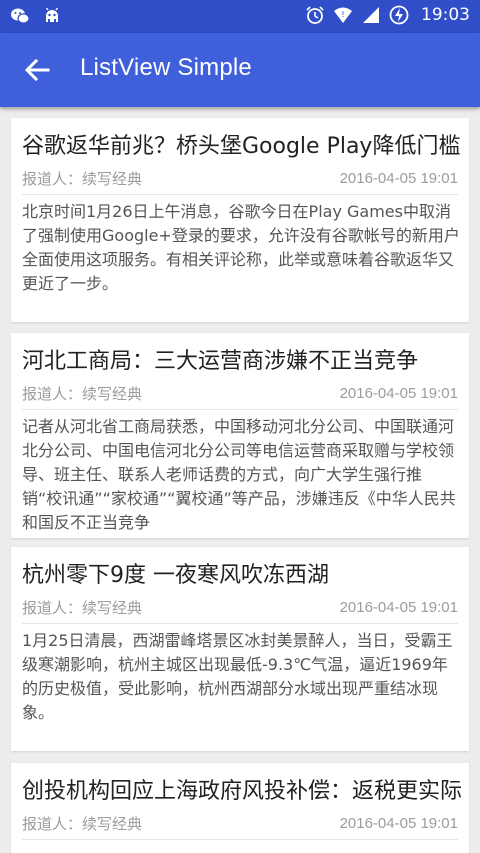  I want to click on news-title: 杭州零下9度 一夜寒风吹冻西湖, so click(175, 575).